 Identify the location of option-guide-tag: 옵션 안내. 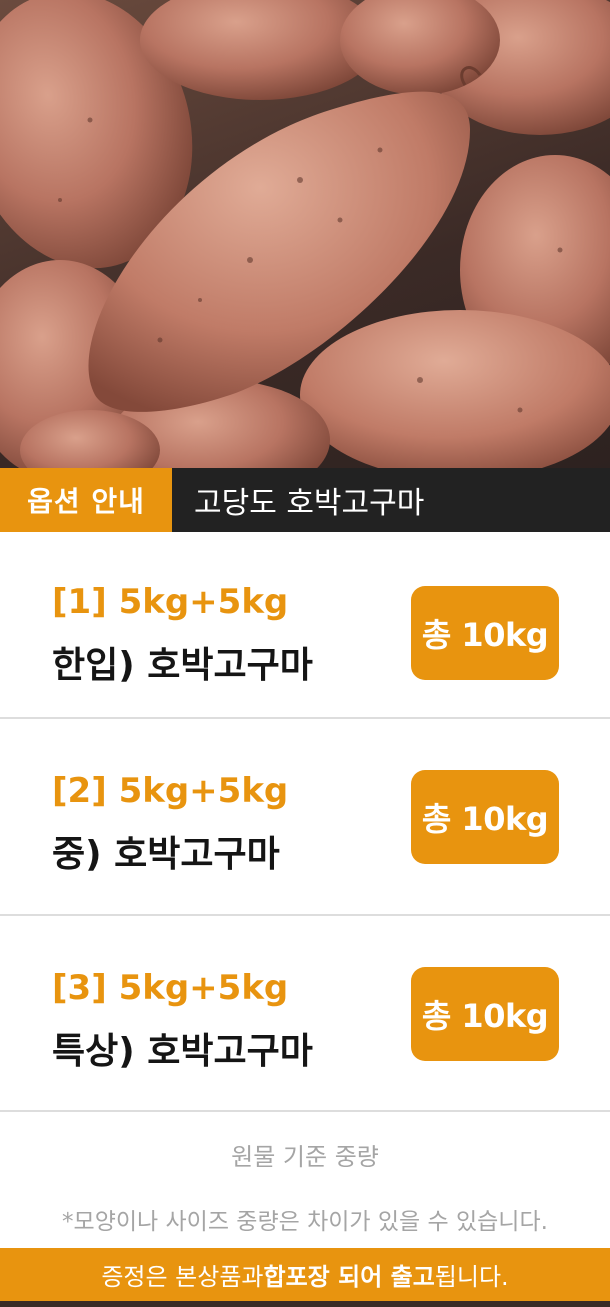
(86, 500).